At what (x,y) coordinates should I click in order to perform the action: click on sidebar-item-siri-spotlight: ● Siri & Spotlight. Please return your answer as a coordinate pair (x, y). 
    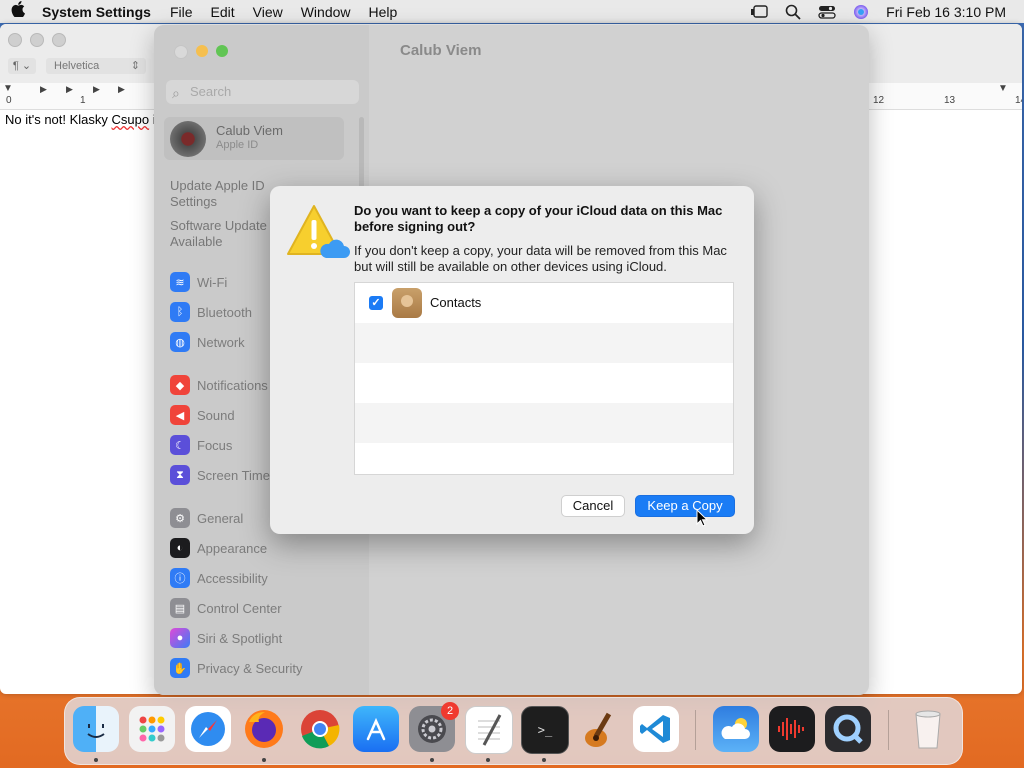
    Looking at the image, I should click on (226, 638).